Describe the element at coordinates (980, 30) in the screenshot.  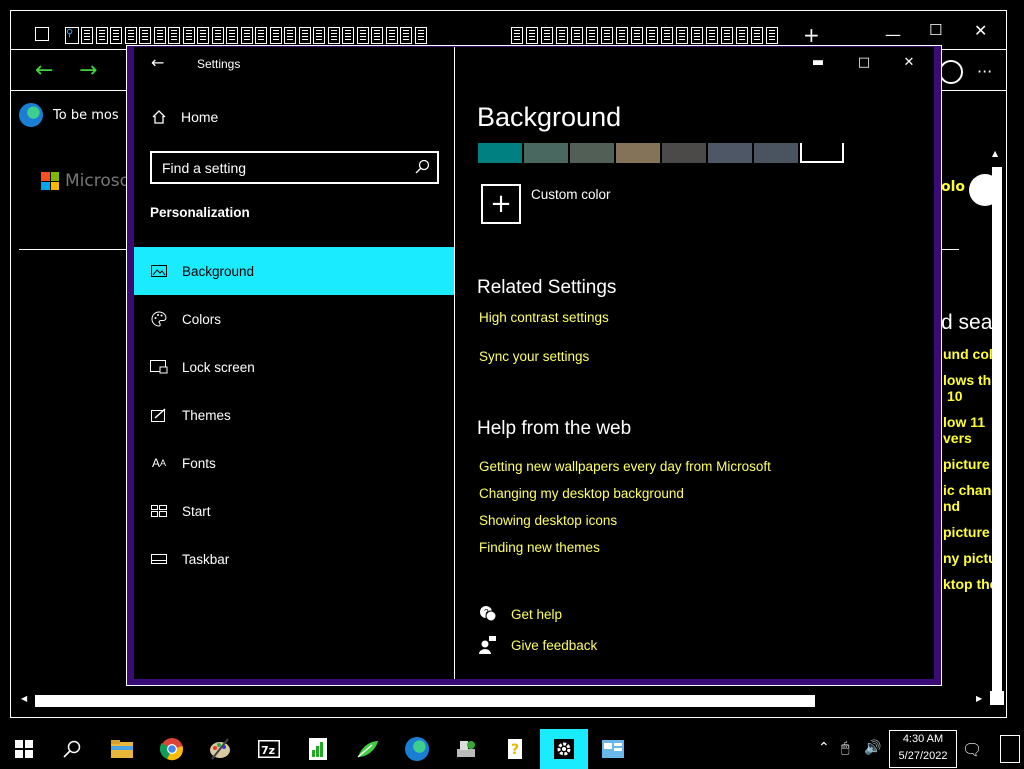
I see `browser-close-button: ✕` at that location.